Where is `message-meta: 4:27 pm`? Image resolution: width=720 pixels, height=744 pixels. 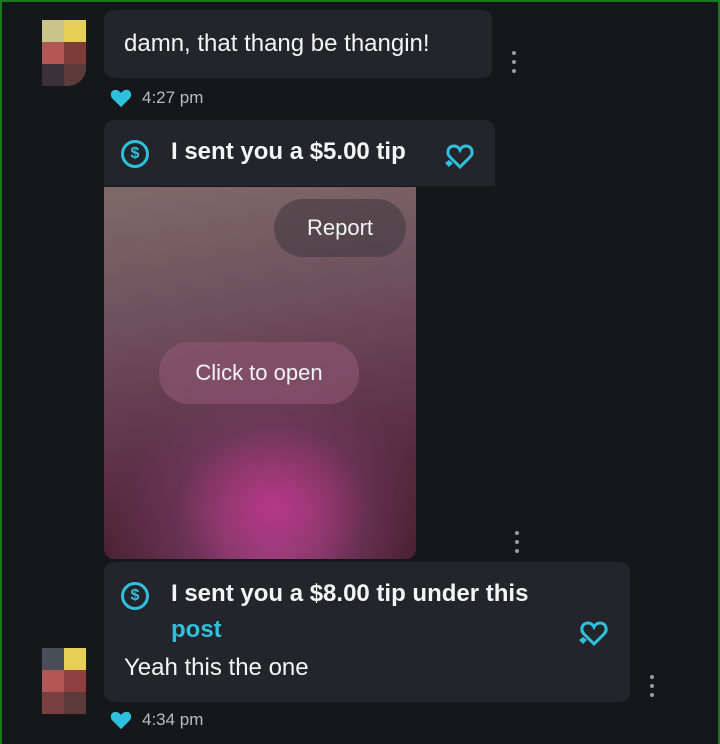 message-meta: 4:27 pm is located at coordinates (156, 98).